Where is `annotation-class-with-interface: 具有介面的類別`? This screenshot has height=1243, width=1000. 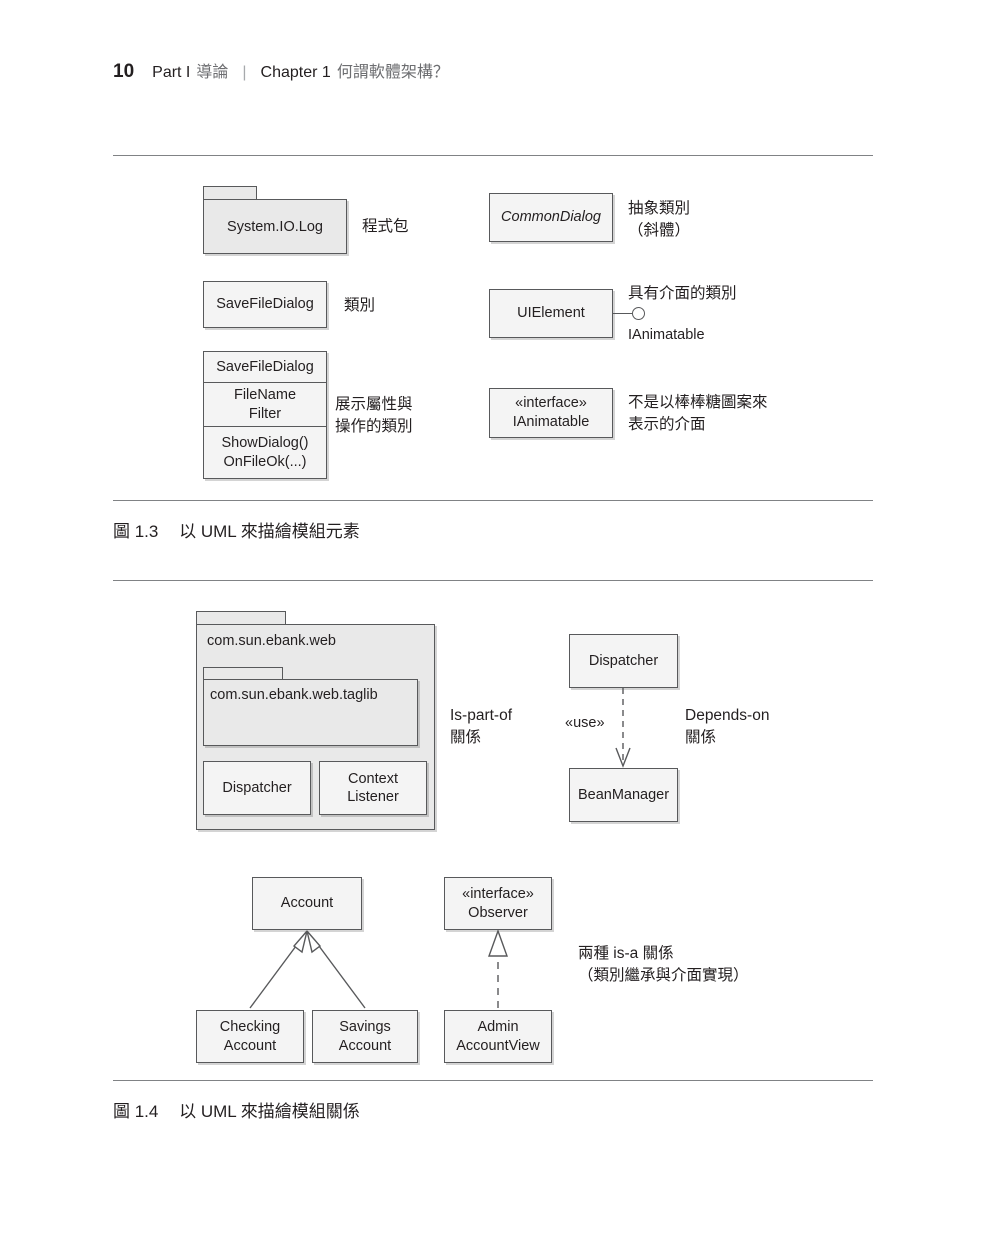 annotation-class-with-interface: 具有介面的類別 is located at coordinates (682, 293).